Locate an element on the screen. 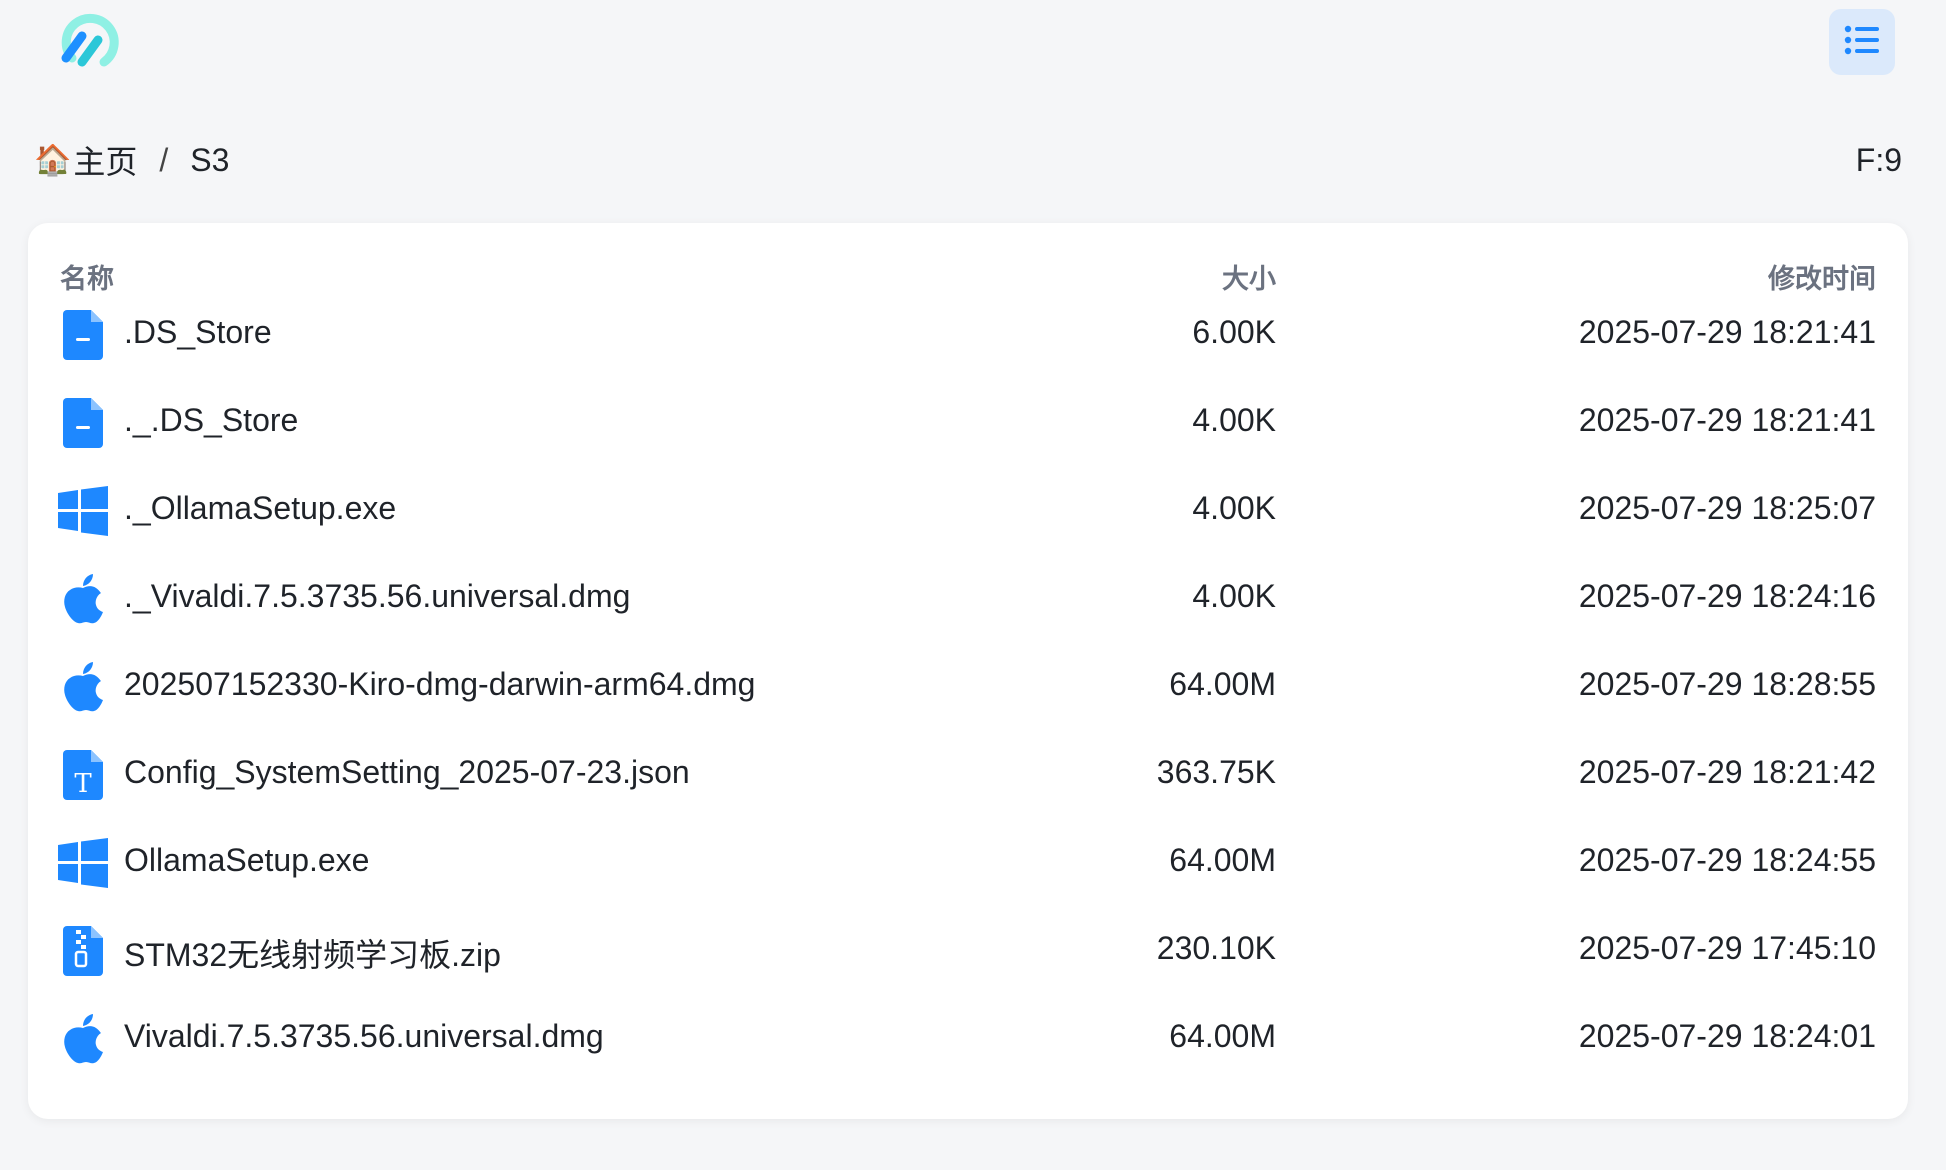 This screenshot has height=1170, width=1946. text-file-icon: T is located at coordinates (83, 775).